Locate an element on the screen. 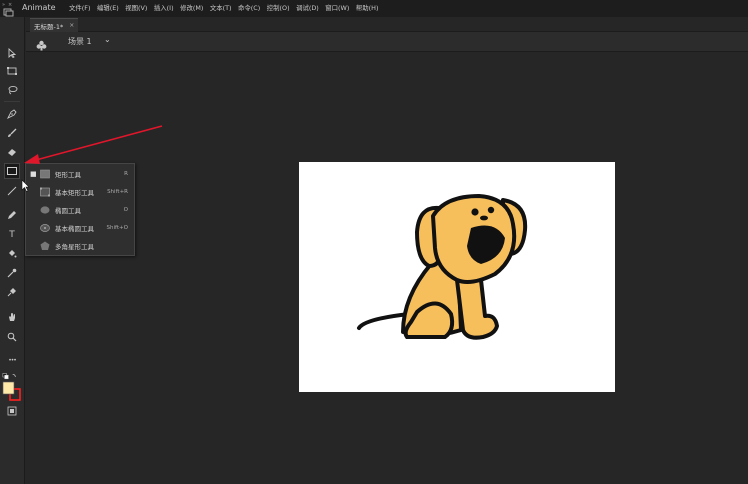 This screenshot has height=484, width=748. flyout-item-polystar: 多角星形工具 is located at coordinates (80, 246).